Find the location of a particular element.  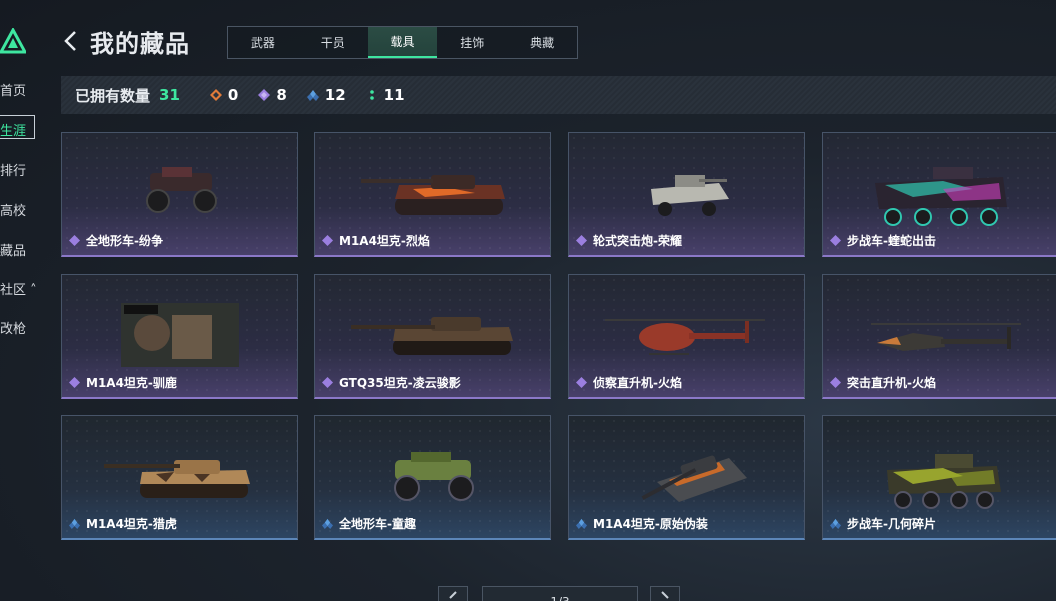

nav-item-collection: 藏品 is located at coordinates (13, 249).